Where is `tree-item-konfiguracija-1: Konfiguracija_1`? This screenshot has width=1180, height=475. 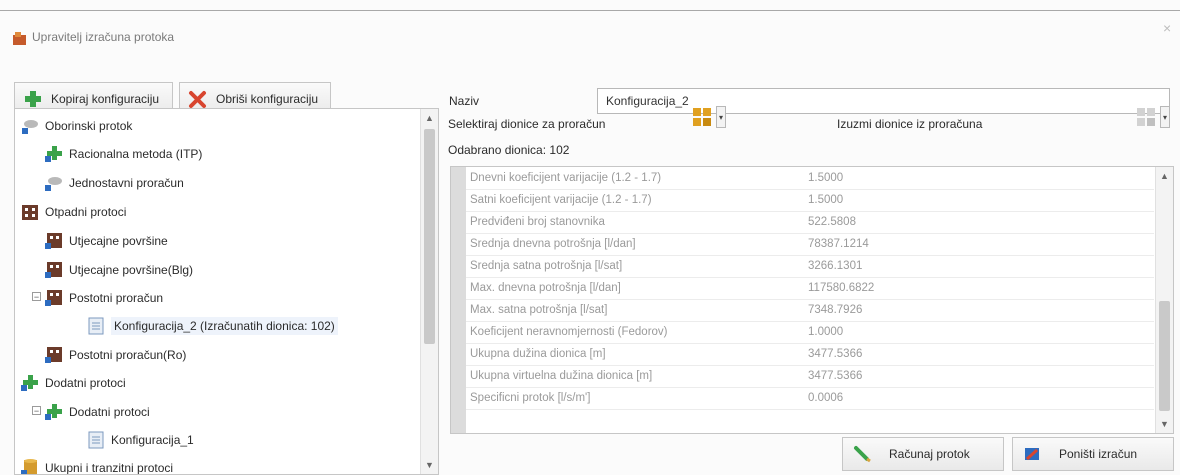 tree-item-konfiguracija-1: Konfiguracija_1 is located at coordinates (140, 440).